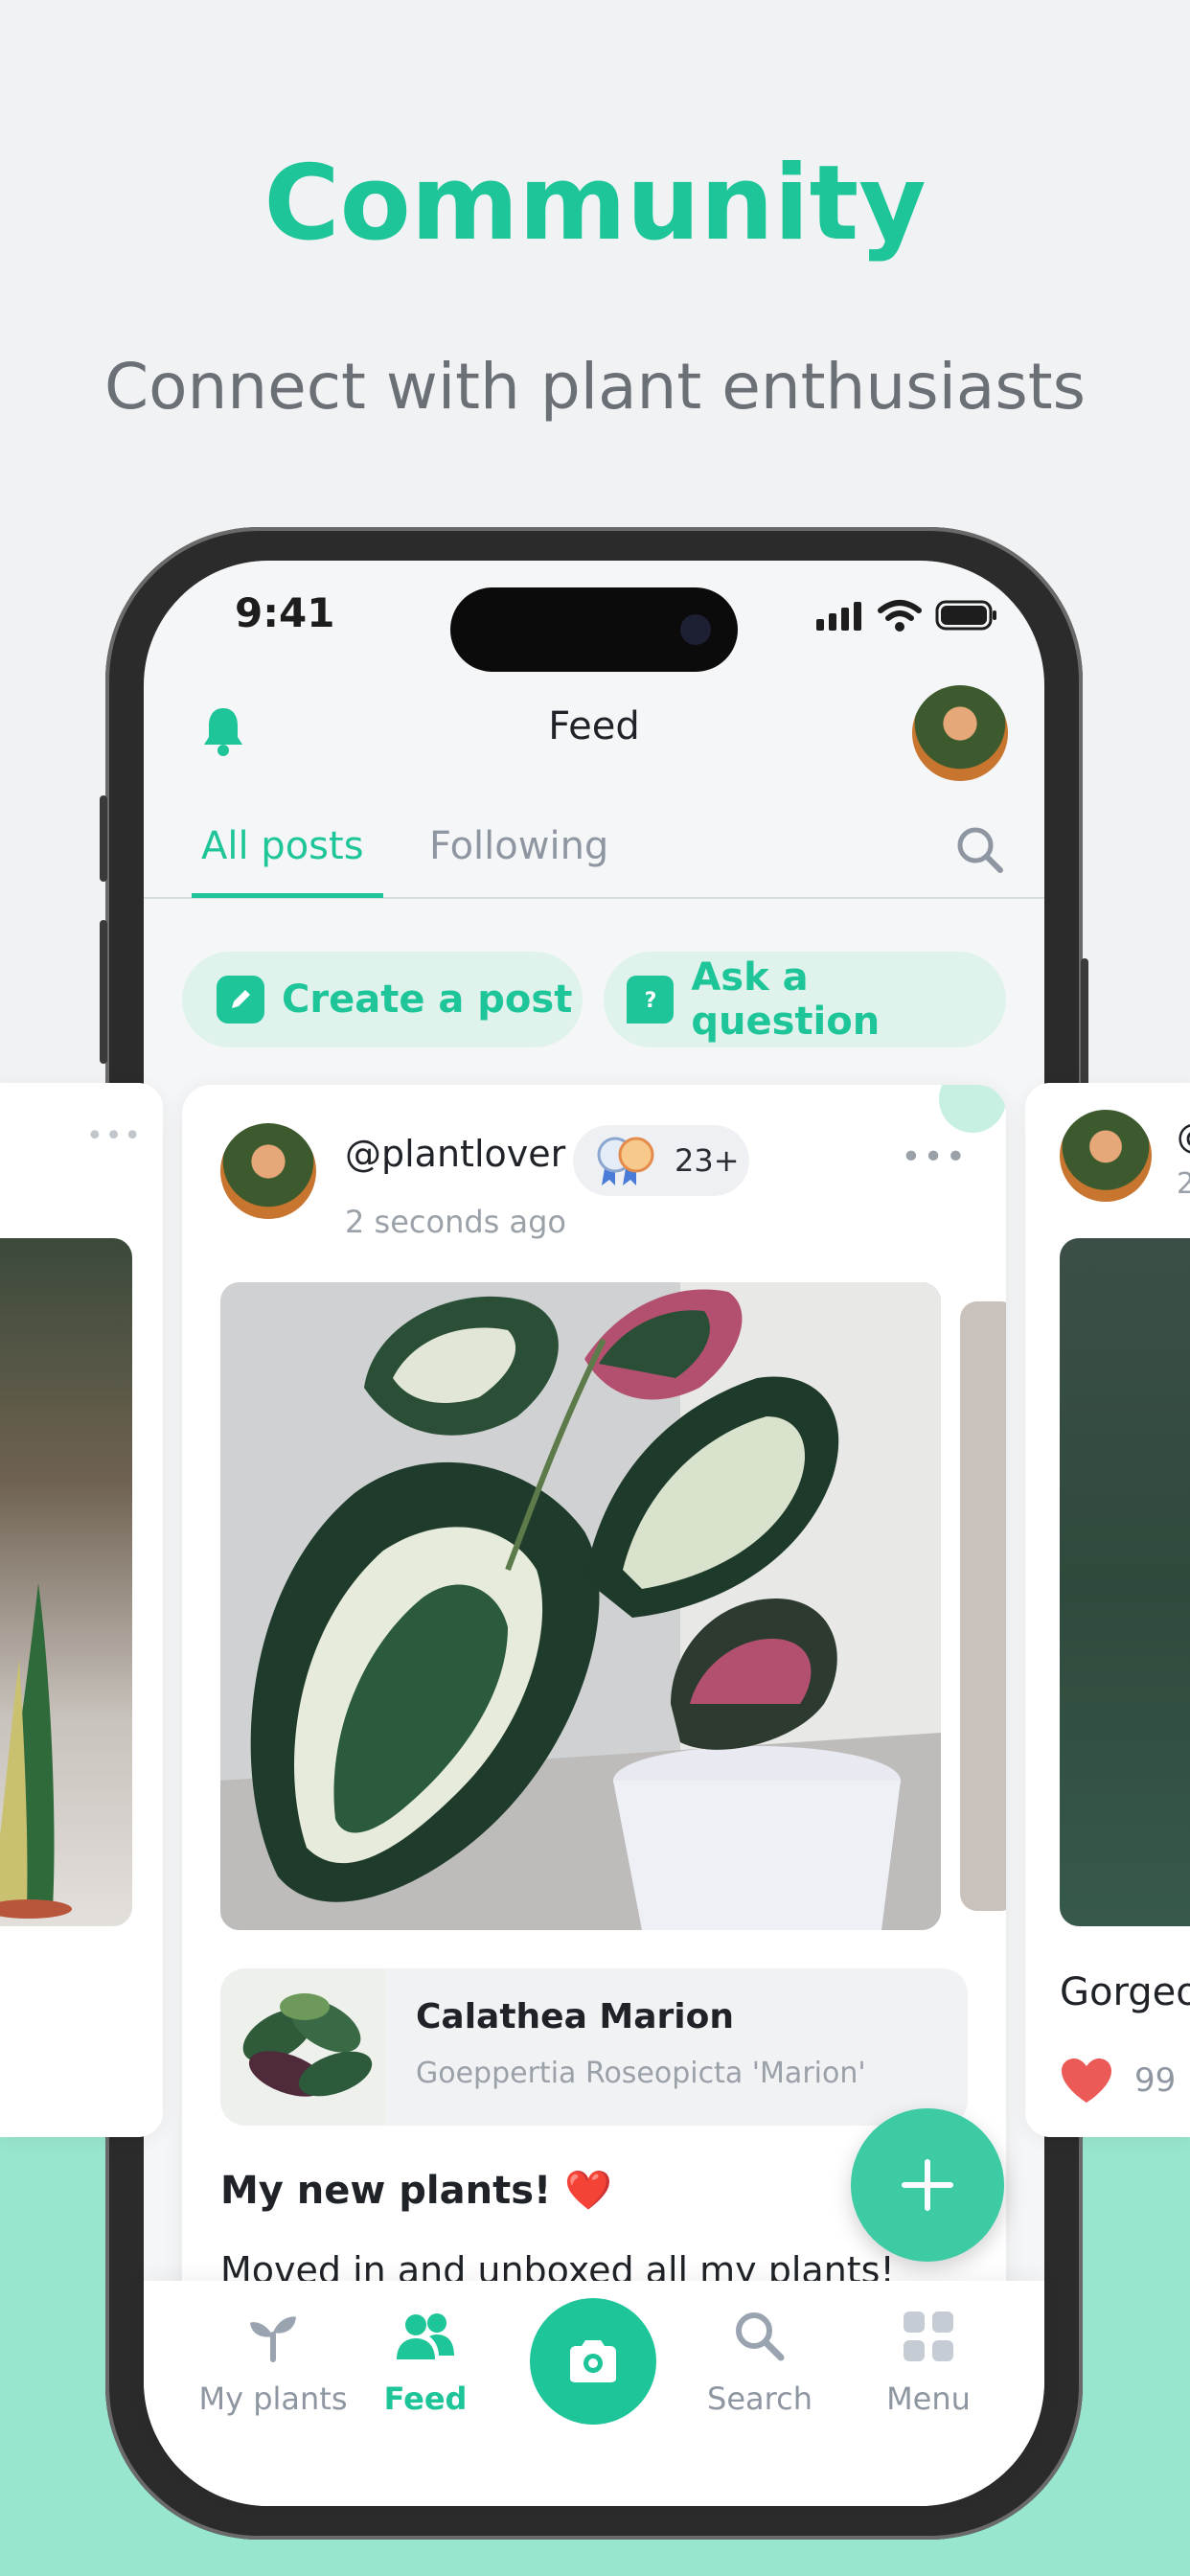  Describe the element at coordinates (973, 1109) in the screenshot. I see `decorative-leaf` at that location.